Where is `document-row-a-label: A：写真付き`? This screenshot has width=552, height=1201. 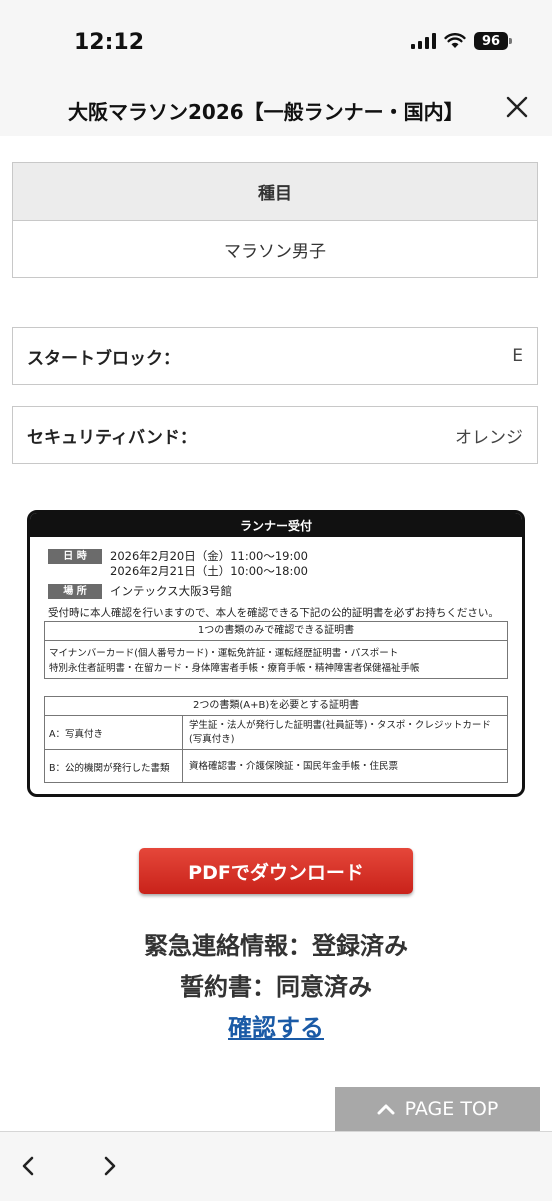
document-row-a-label: A：写真付き is located at coordinates (114, 732).